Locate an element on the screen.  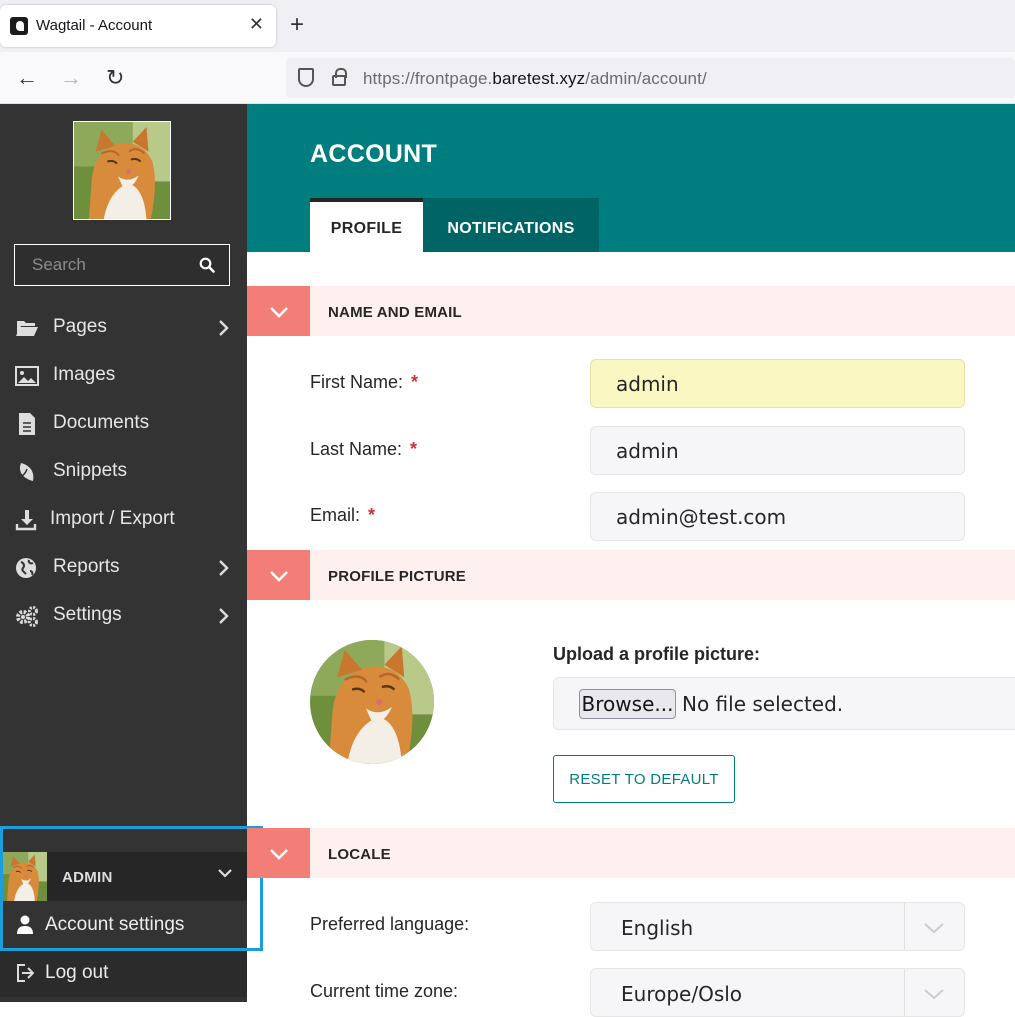
user-name: ADMIN is located at coordinates (87, 877).